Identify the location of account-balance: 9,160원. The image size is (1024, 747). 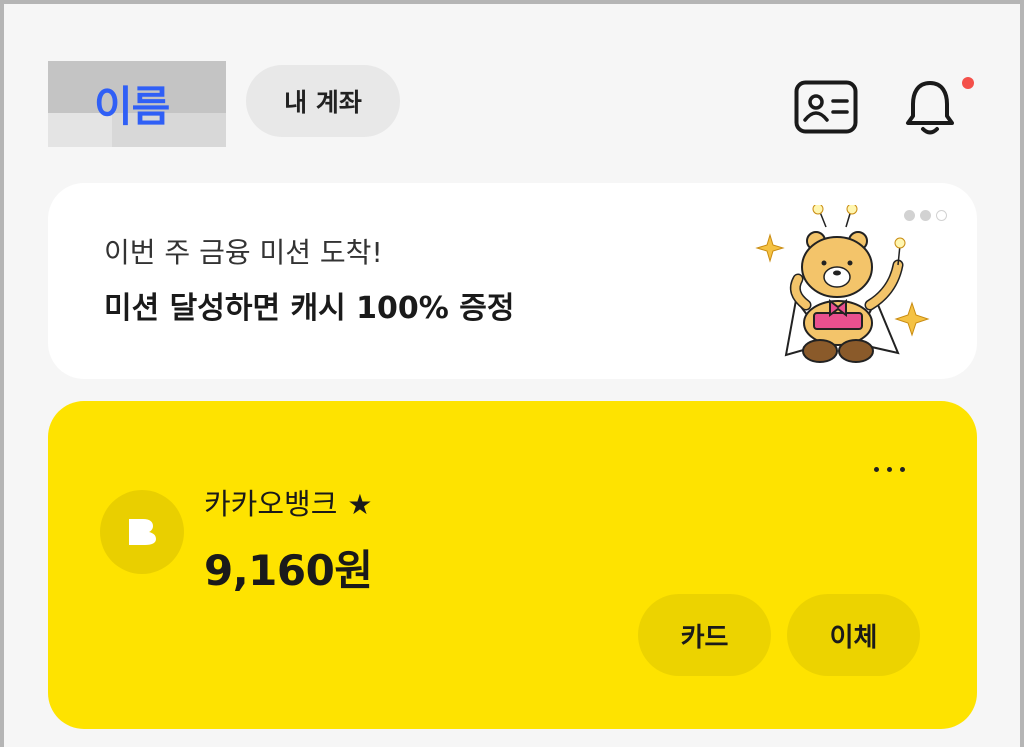
(288, 570).